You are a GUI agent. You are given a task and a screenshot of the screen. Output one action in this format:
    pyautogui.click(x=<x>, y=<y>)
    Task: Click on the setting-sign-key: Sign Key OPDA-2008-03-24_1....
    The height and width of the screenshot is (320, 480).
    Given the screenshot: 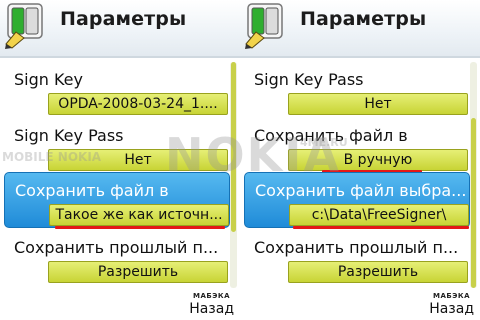 What is the action you would take?
    pyautogui.click(x=117, y=90)
    